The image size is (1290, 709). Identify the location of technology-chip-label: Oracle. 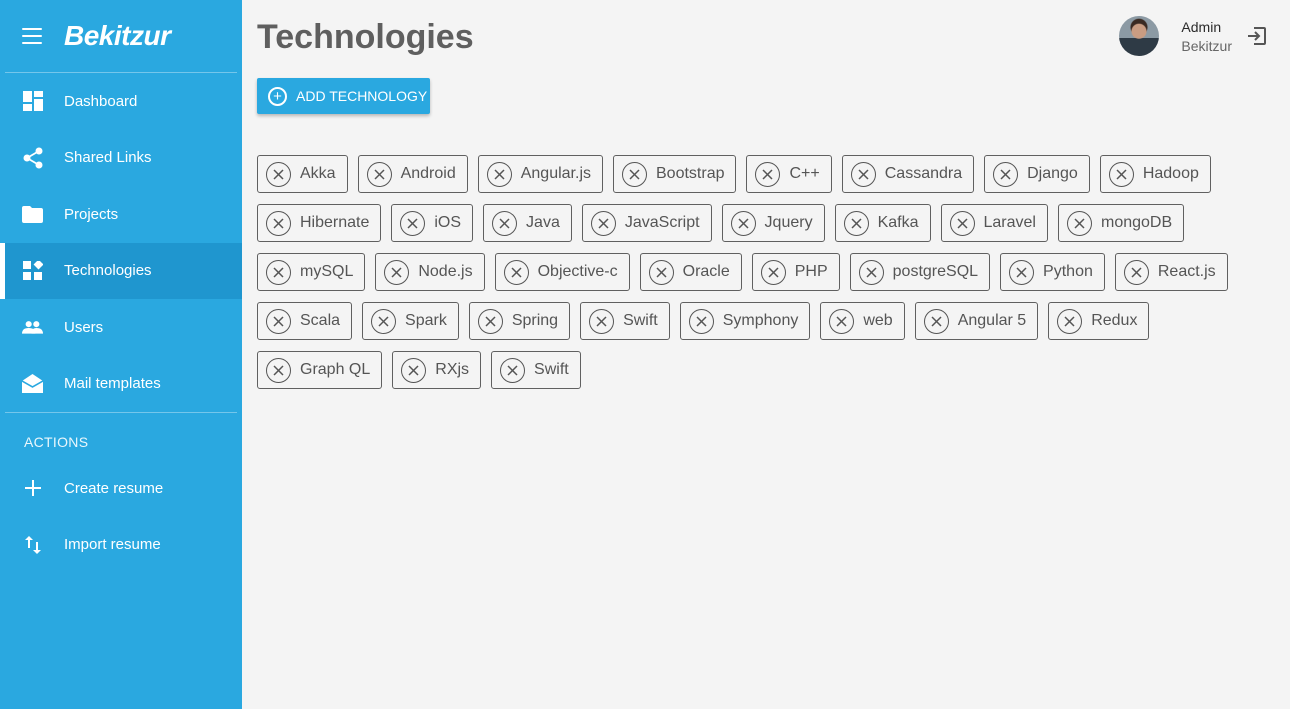
(706, 271).